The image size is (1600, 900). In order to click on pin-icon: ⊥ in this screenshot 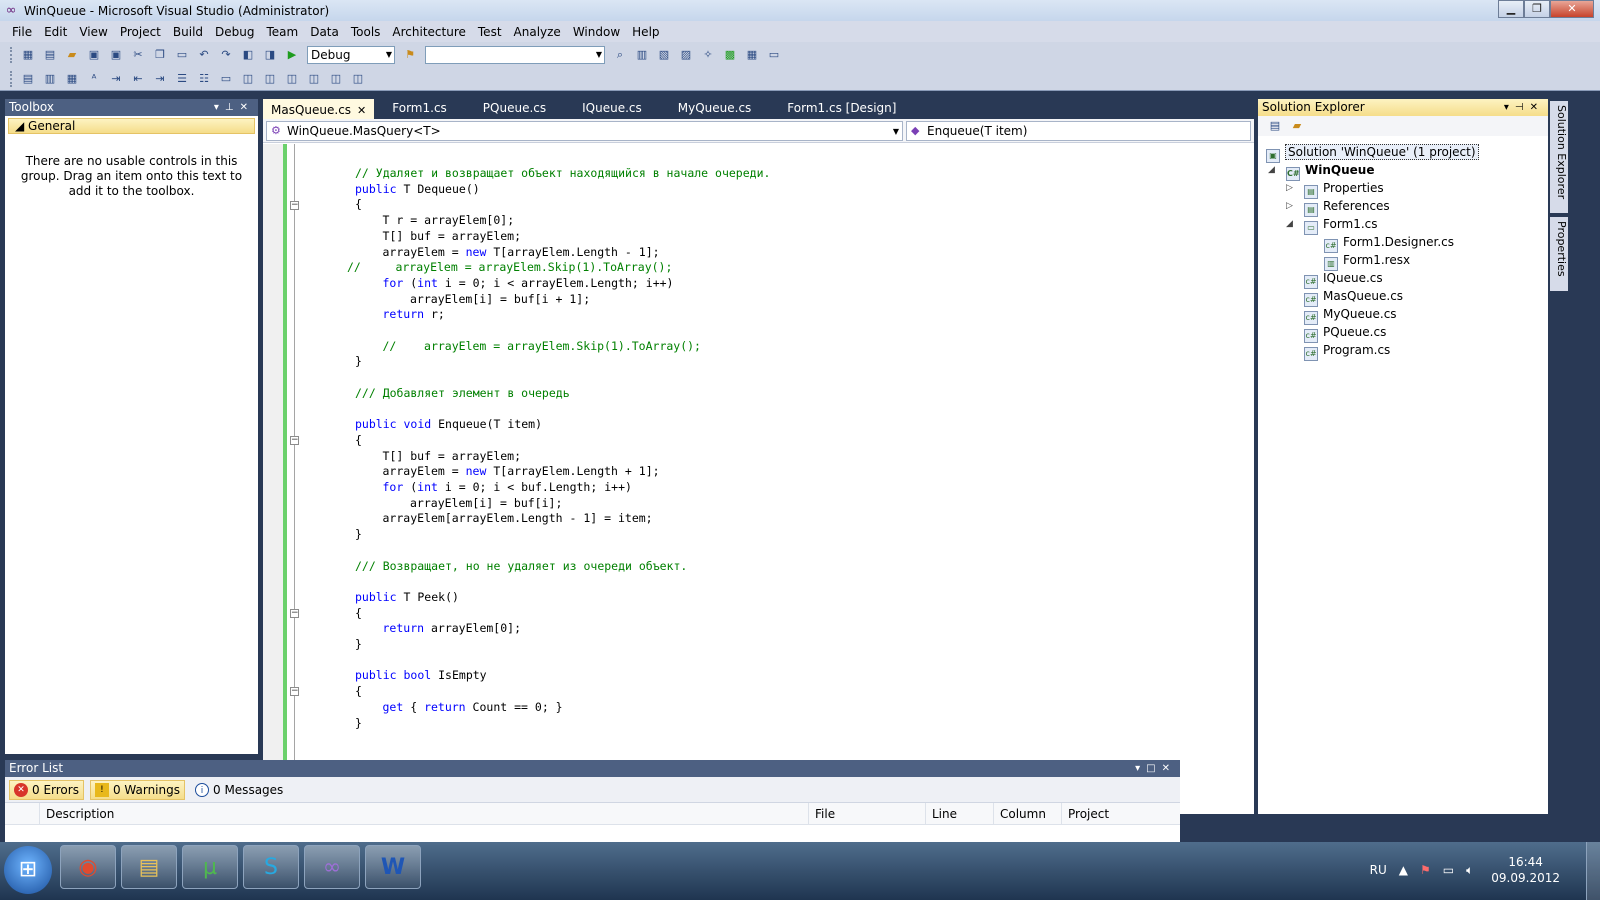, I will do `click(232, 107)`.